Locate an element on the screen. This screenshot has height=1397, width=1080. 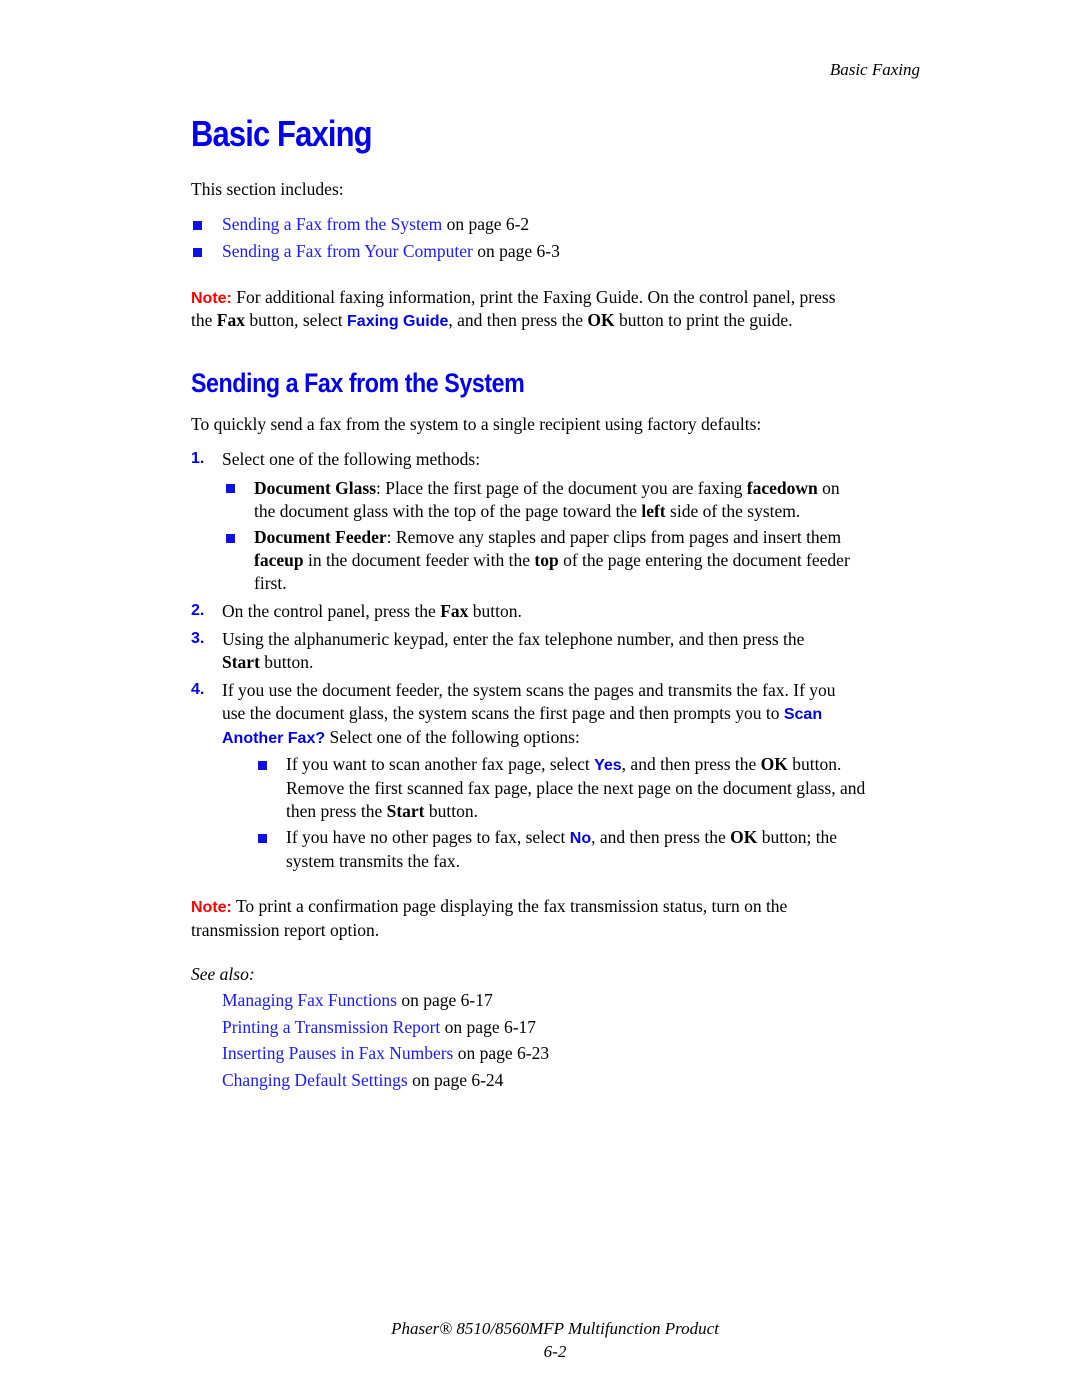
page-title: Basic Faxing is located at coordinates (282, 133).